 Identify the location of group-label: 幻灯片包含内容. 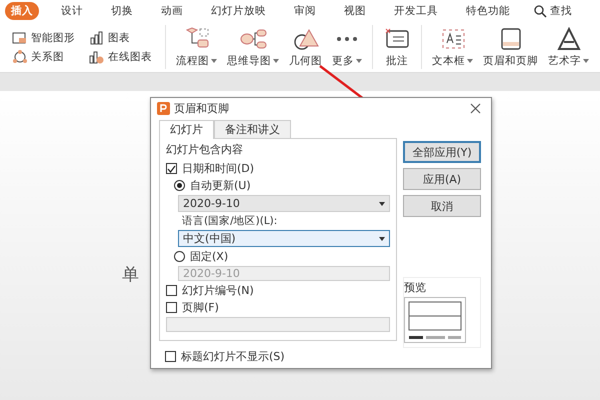
(205, 149).